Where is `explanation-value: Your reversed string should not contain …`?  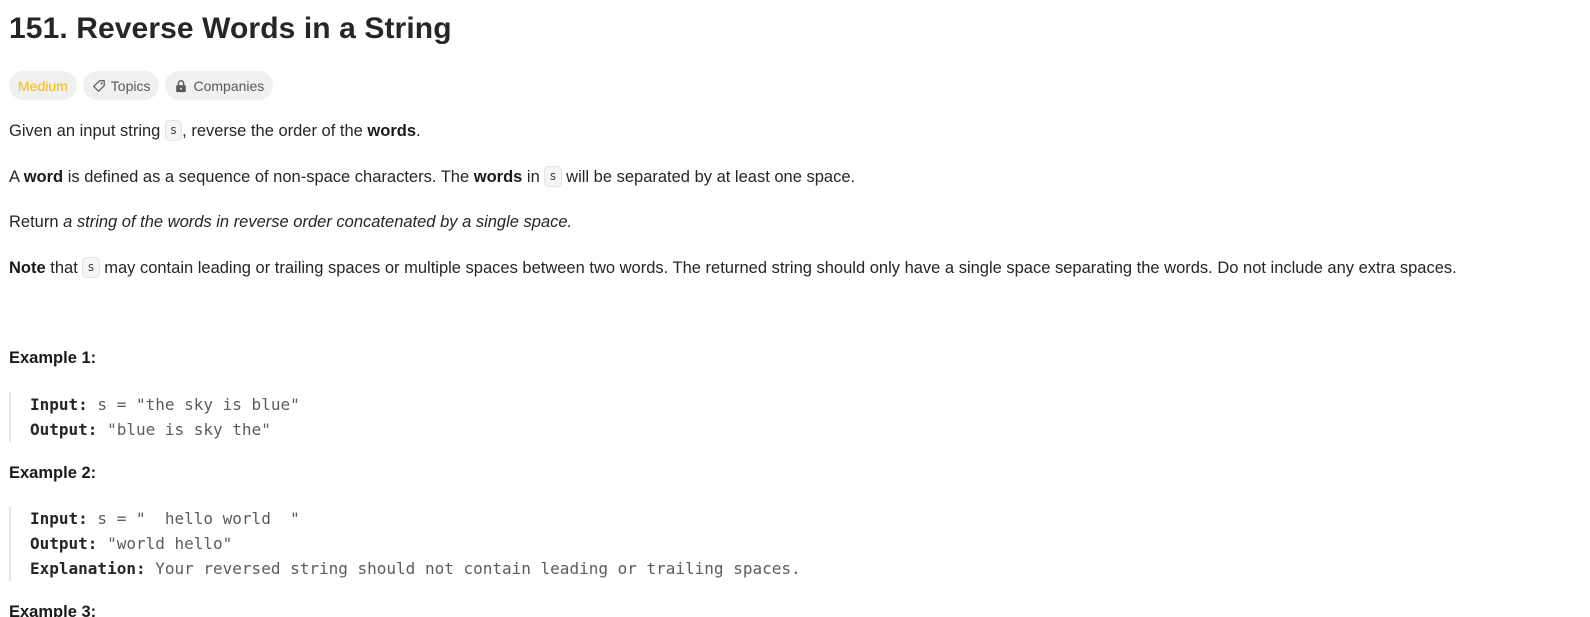
explanation-value: Your reversed string should not contain … is located at coordinates (473, 568).